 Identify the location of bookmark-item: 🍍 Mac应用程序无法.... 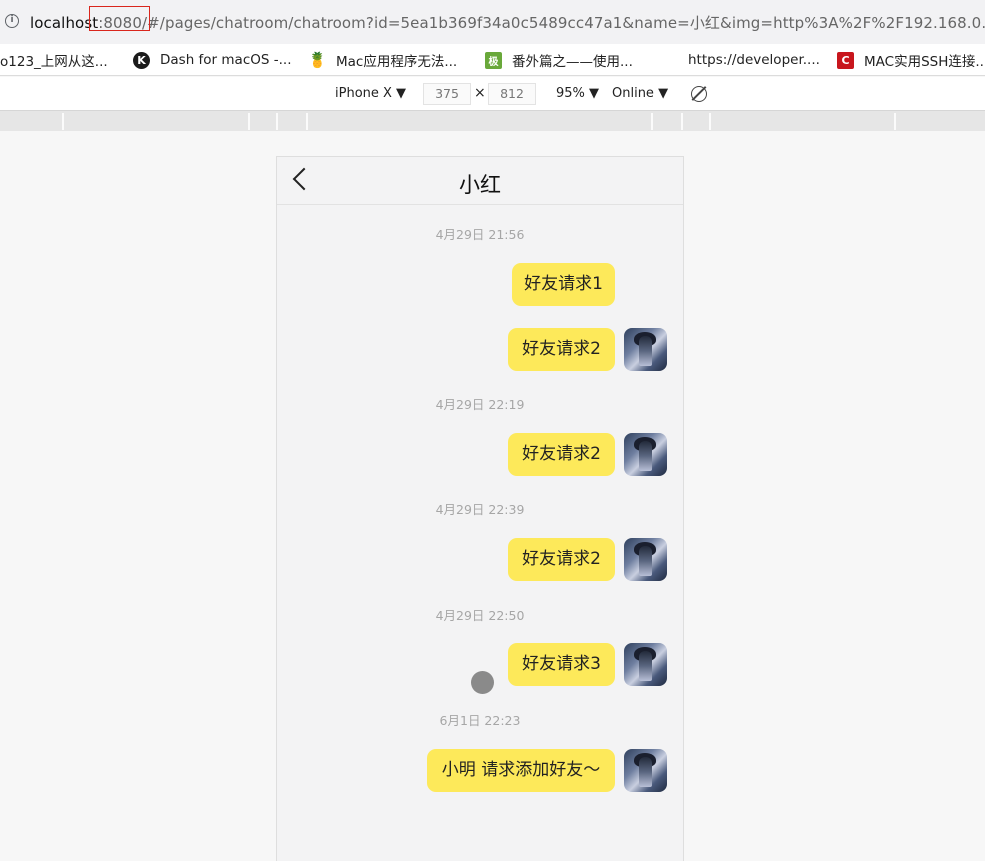
(383, 60).